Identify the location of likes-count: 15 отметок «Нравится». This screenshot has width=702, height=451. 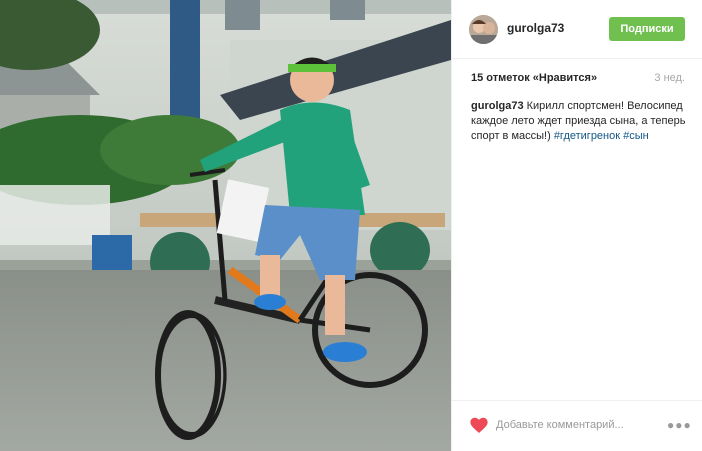
(534, 78).